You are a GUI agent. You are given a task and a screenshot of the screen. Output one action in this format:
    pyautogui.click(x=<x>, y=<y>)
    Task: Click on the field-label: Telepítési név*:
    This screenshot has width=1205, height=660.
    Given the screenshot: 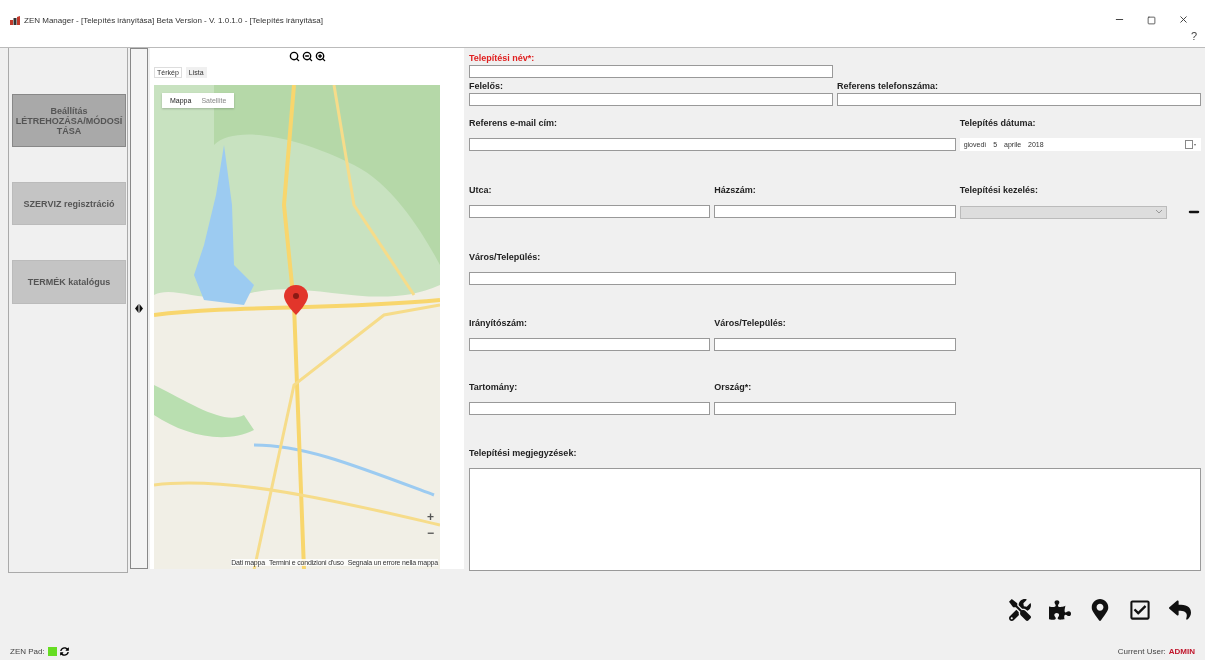 What is the action you would take?
    pyautogui.click(x=502, y=59)
    